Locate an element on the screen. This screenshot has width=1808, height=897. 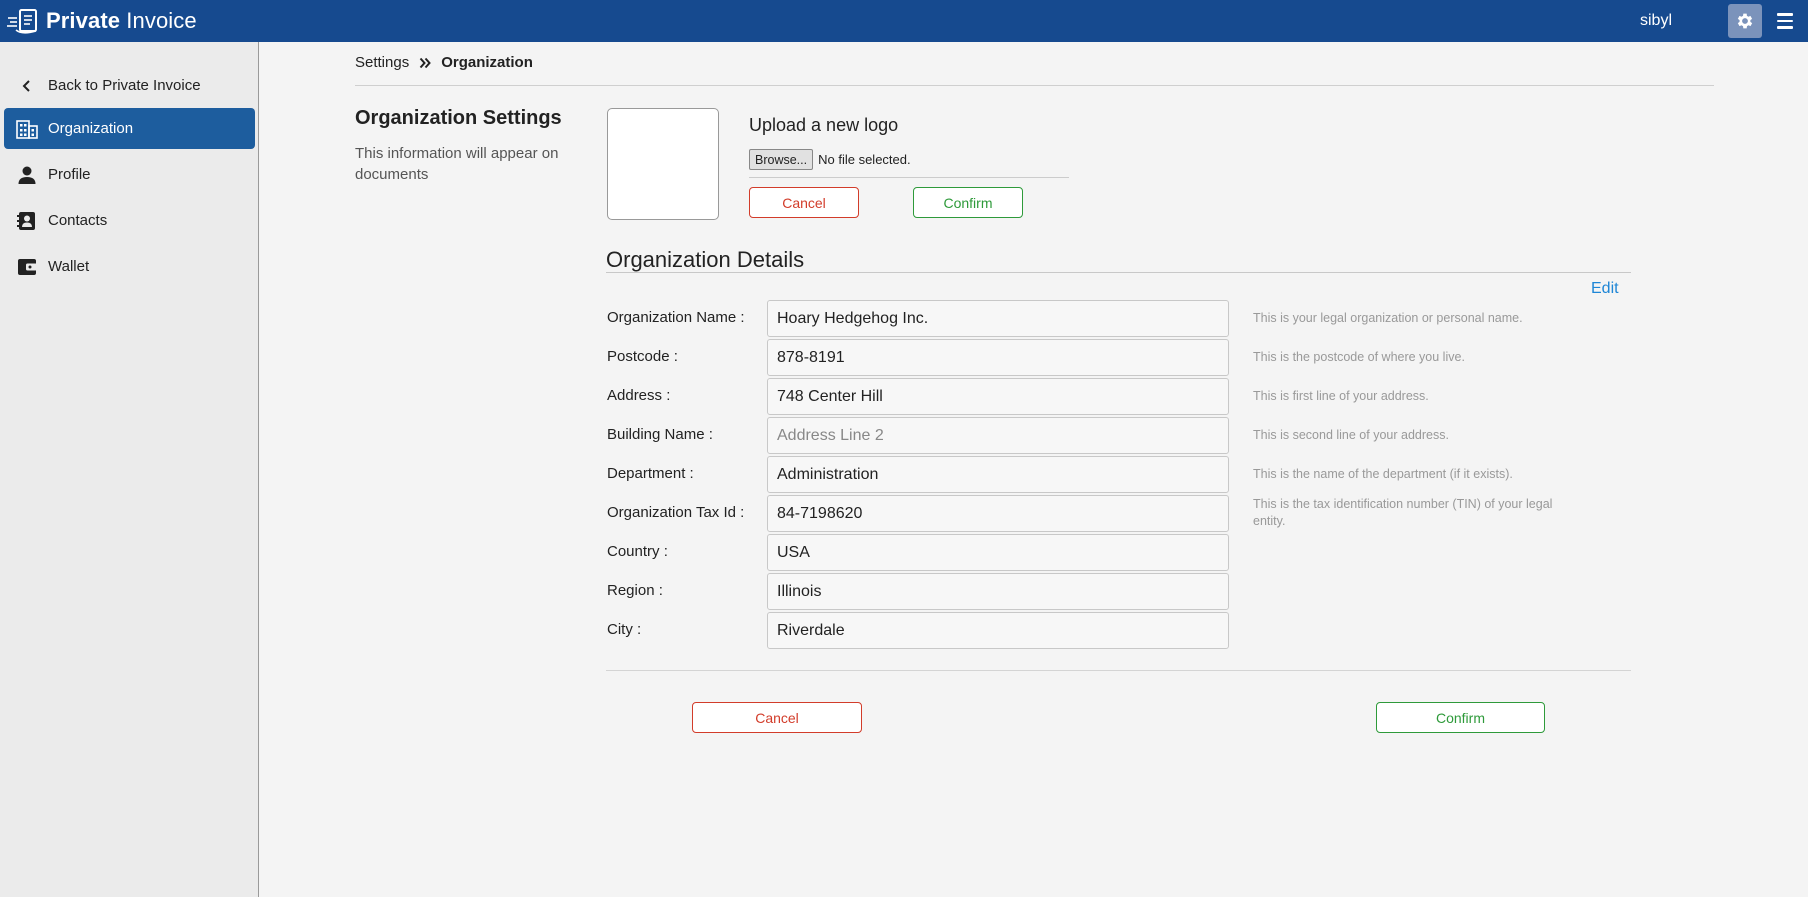
department-input: Administration is located at coordinates (998, 474).